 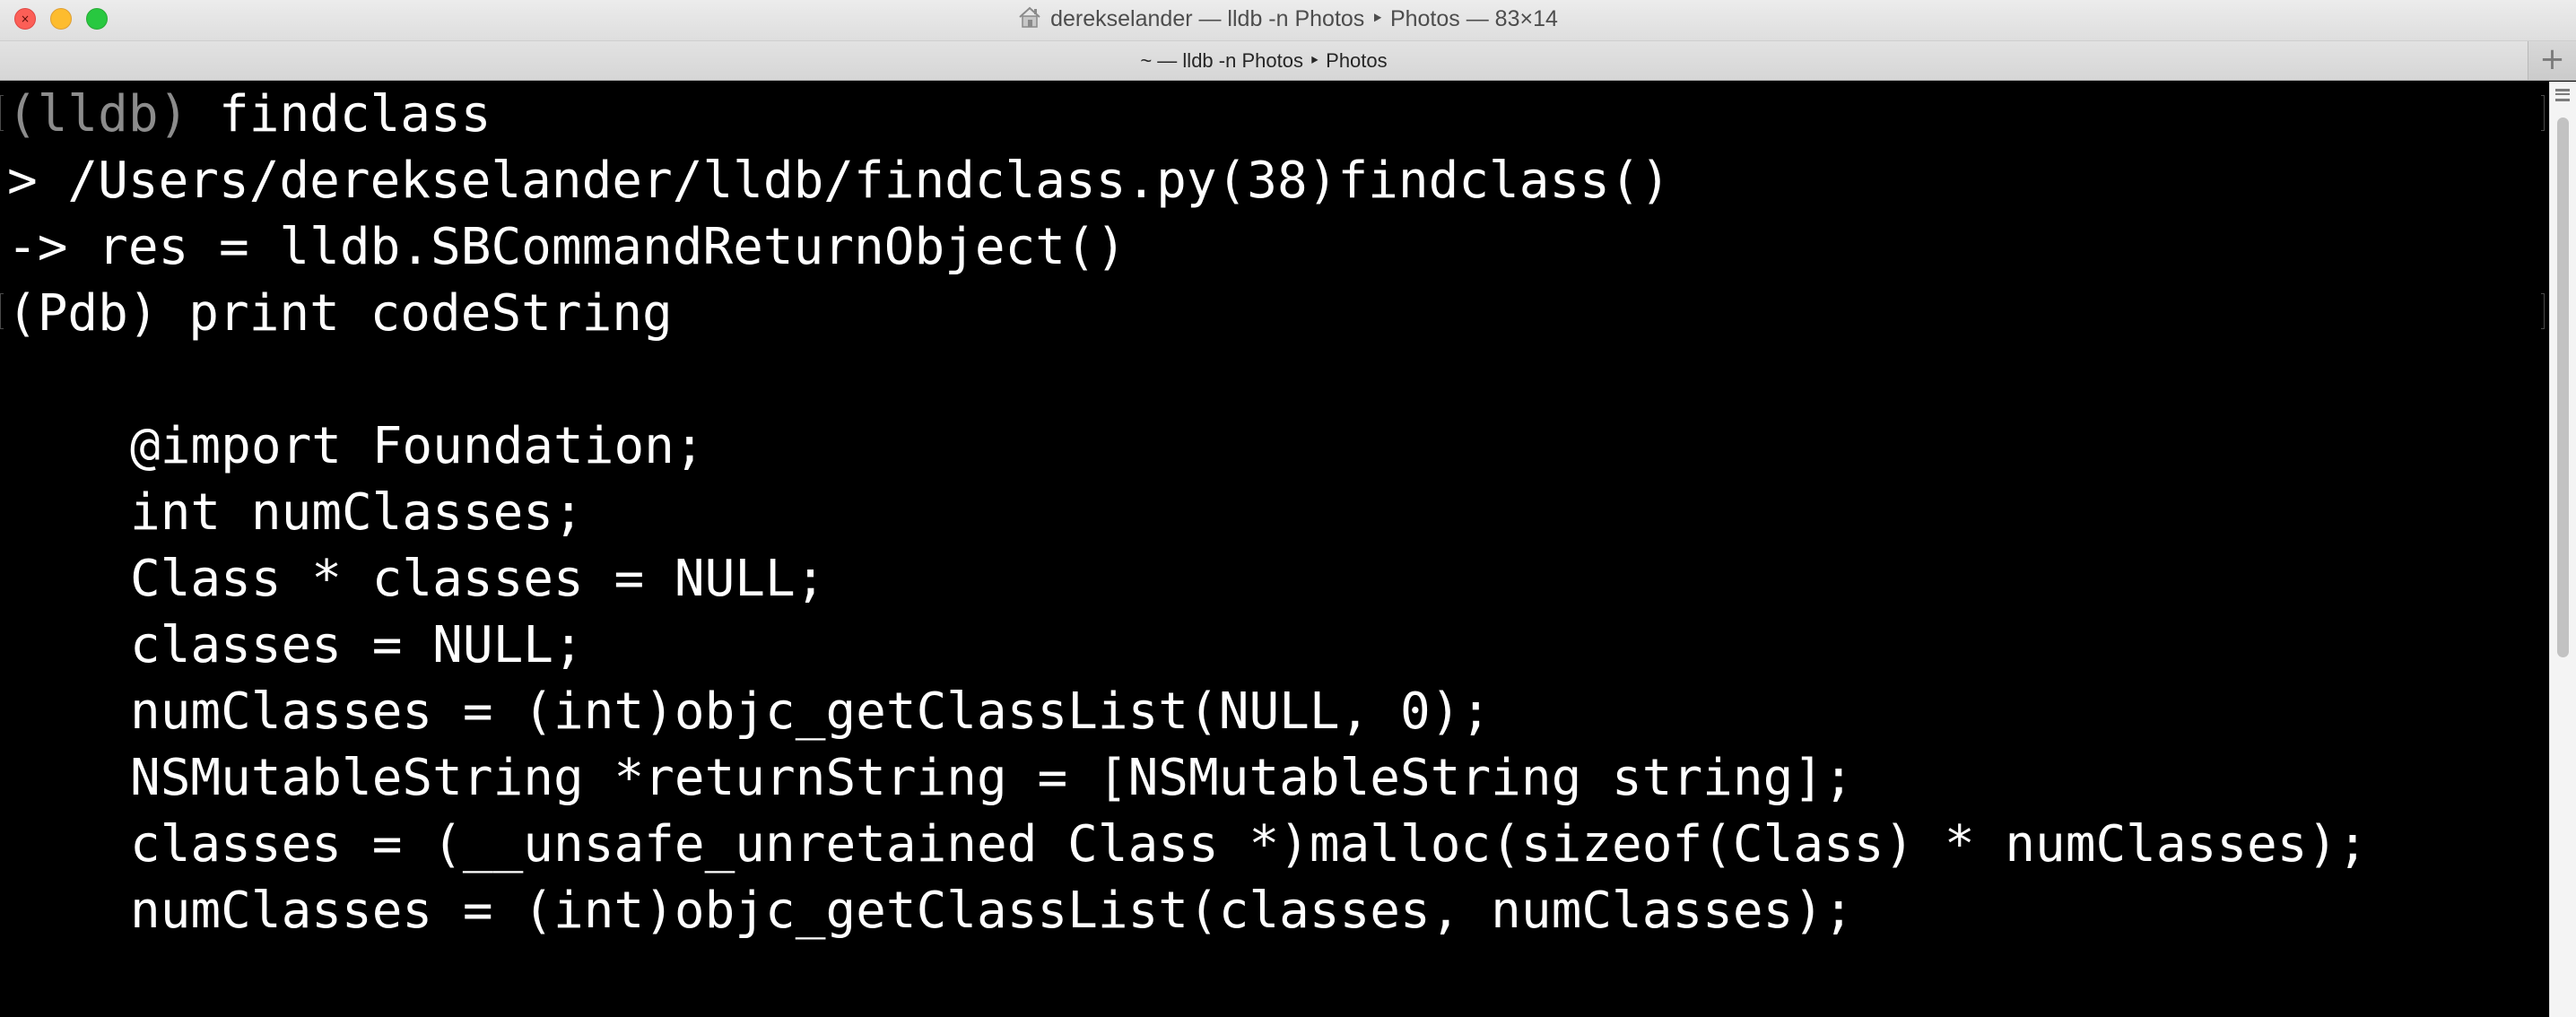 What do you see at coordinates (478, 579) in the screenshot?
I see `terminal-line: Class * classes = NULL;` at bounding box center [478, 579].